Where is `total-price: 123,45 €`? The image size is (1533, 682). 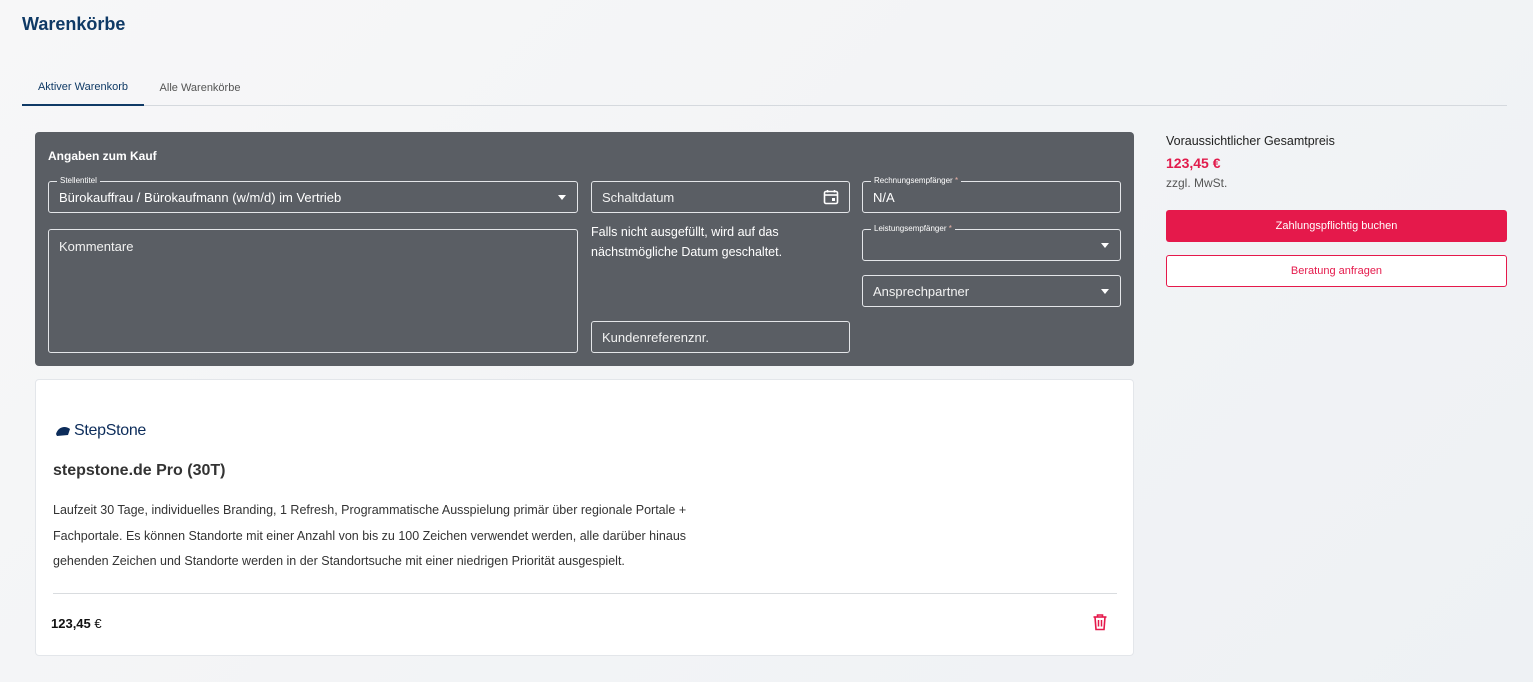
total-price: 123,45 € is located at coordinates (1193, 163).